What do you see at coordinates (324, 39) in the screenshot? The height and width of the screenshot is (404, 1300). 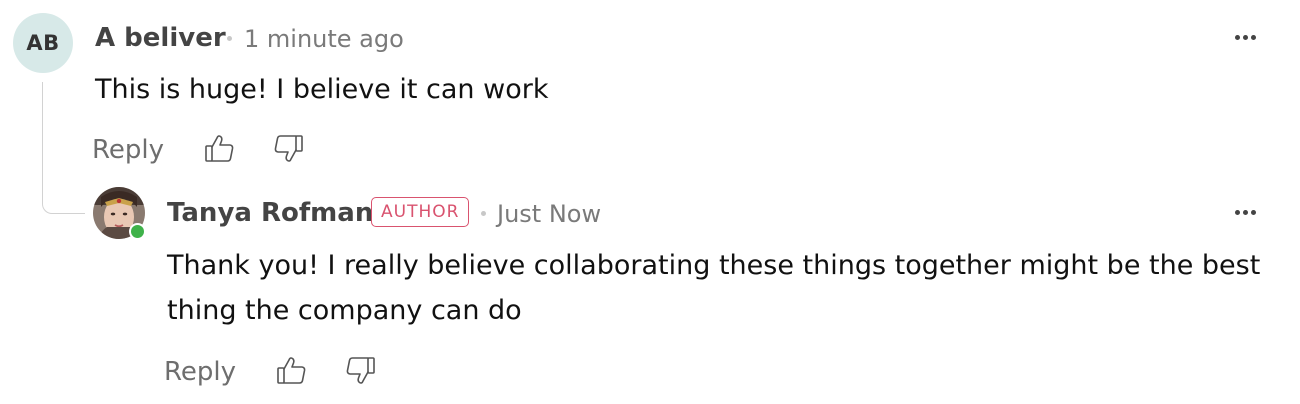 I see `comment-timestamp: 1 minute ago` at bounding box center [324, 39].